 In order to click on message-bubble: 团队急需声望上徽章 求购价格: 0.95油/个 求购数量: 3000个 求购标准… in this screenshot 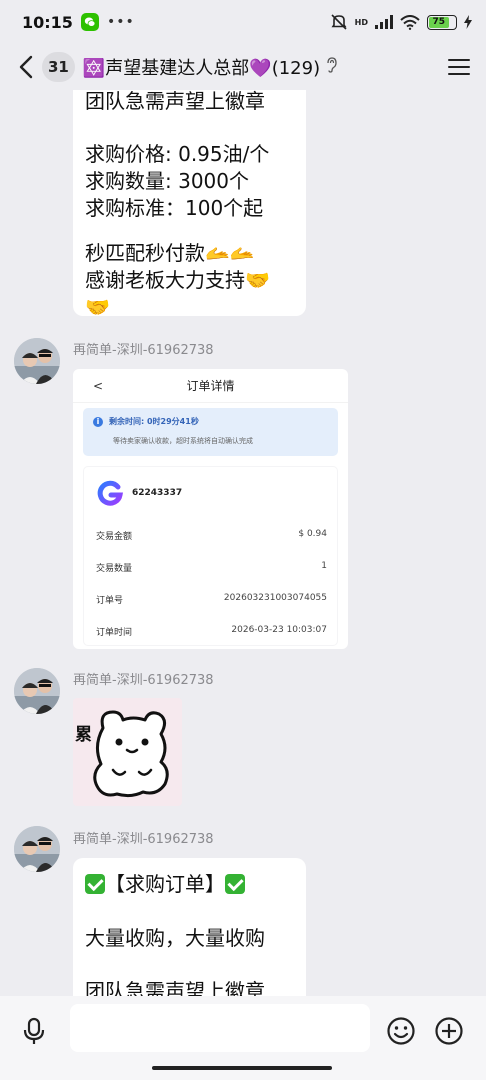, I will do `click(189, 204)`.